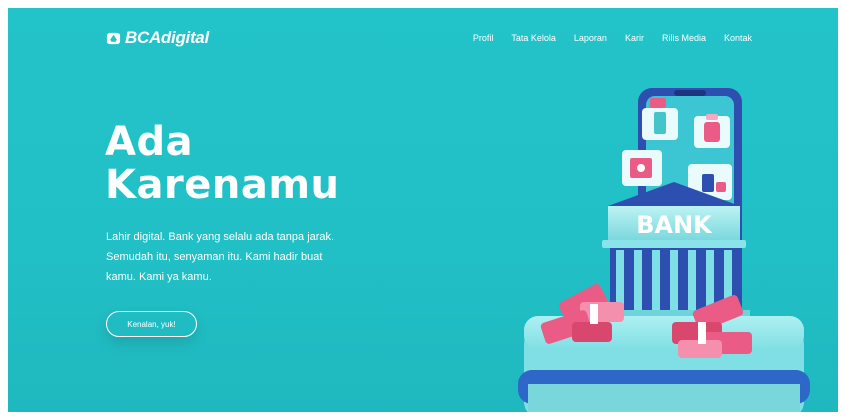 This screenshot has width=846, height=417. What do you see at coordinates (590, 38) in the screenshot?
I see `nav-item-laporan: Laporan` at bounding box center [590, 38].